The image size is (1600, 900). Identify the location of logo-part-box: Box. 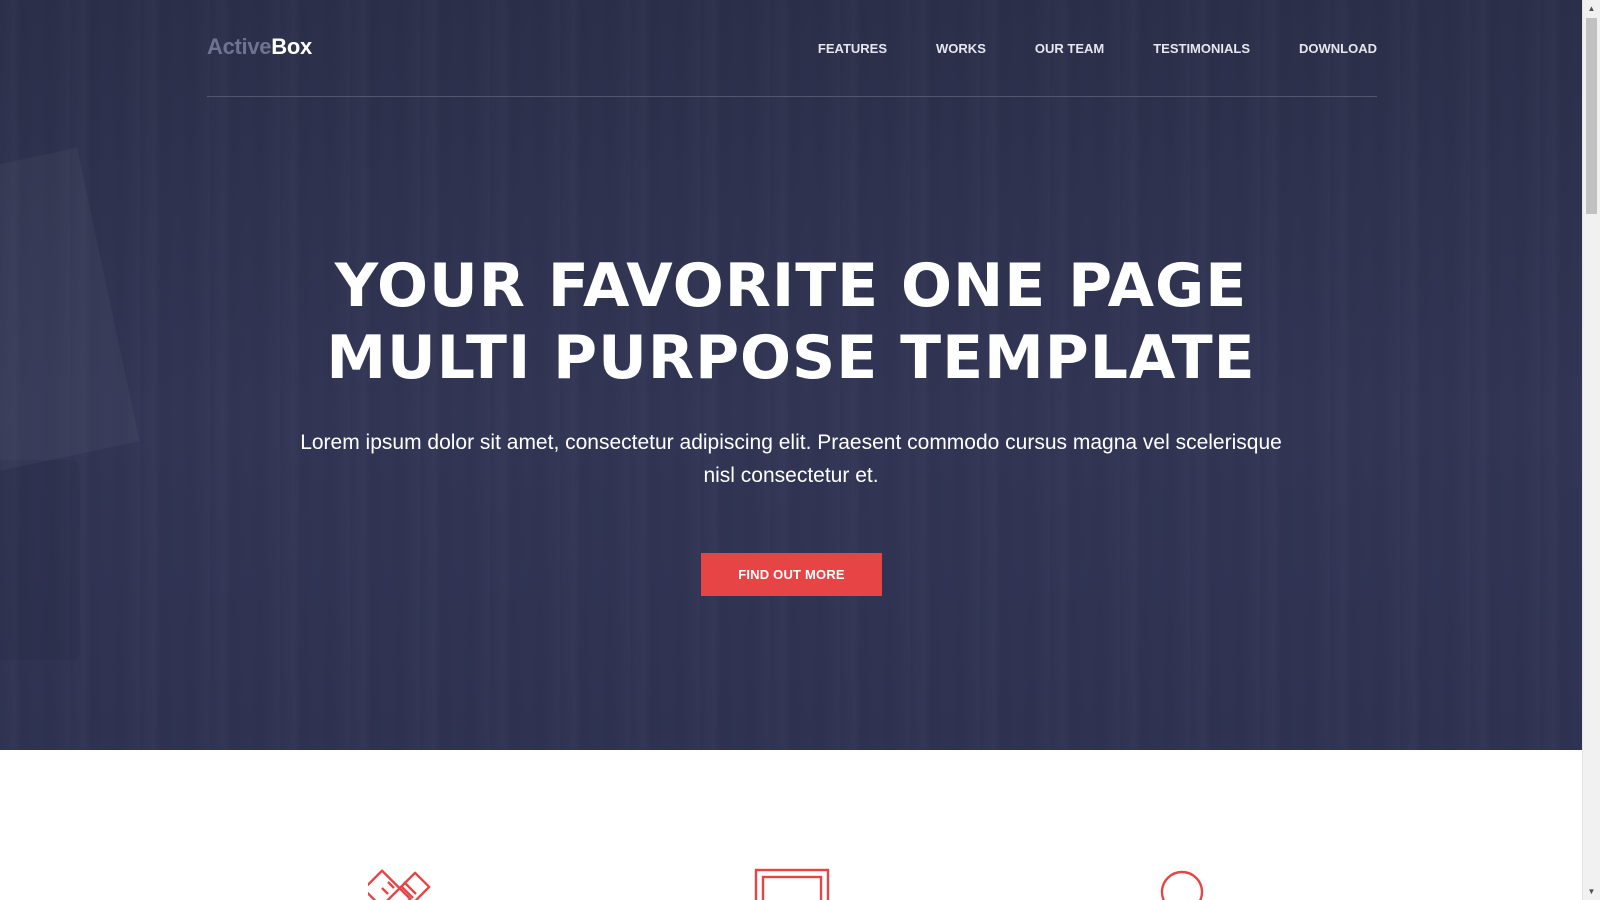
(291, 46).